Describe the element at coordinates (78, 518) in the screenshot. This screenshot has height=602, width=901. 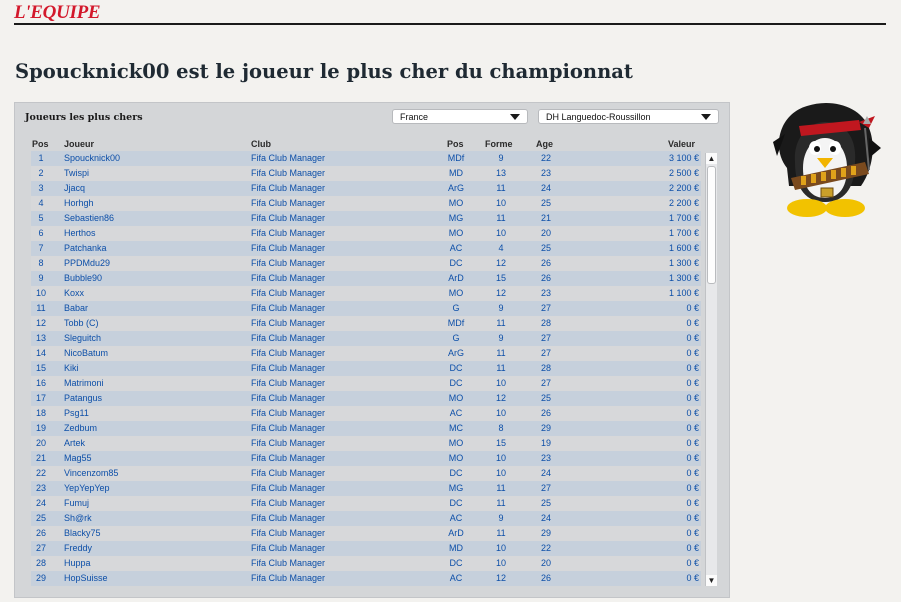
I see `cell-player-link: Sh@rk` at that location.